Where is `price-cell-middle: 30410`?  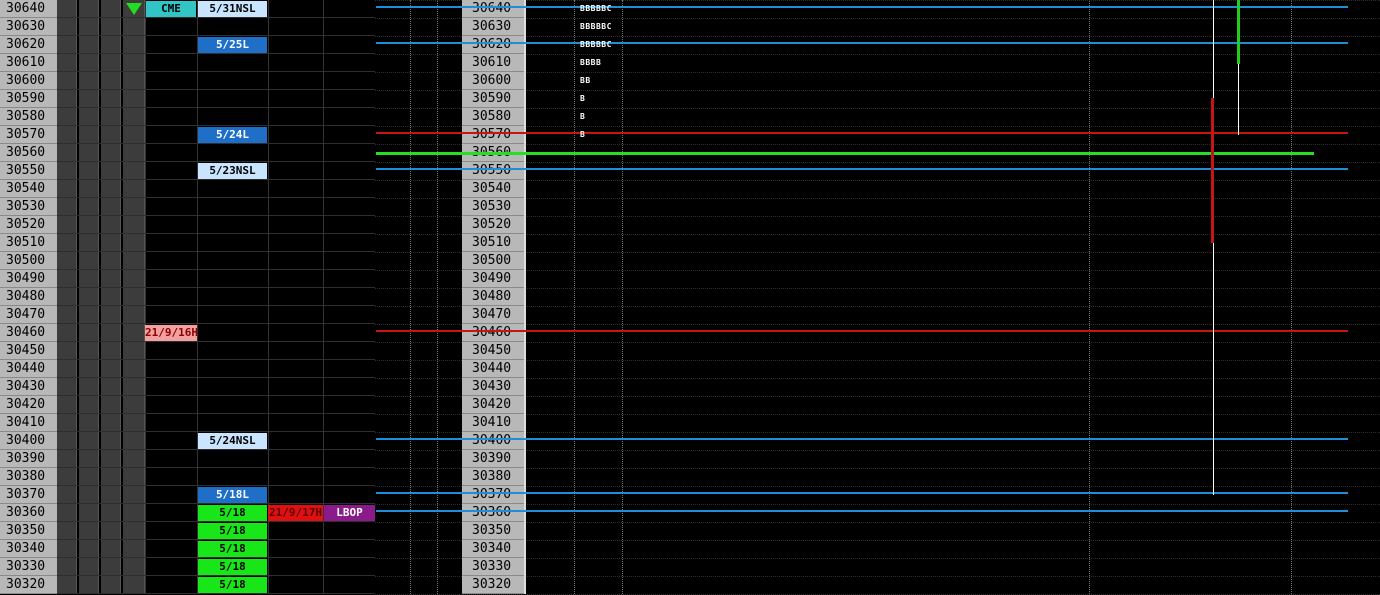 price-cell-middle: 30410 is located at coordinates (493, 423).